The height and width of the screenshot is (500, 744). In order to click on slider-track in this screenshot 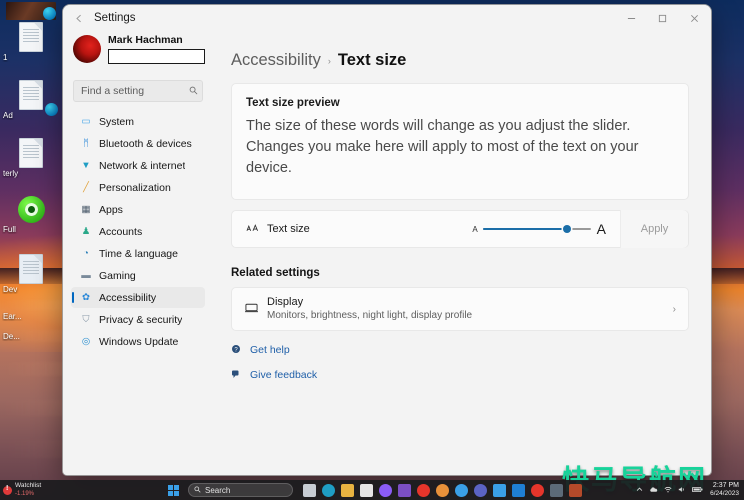, I will do `click(536, 229)`.